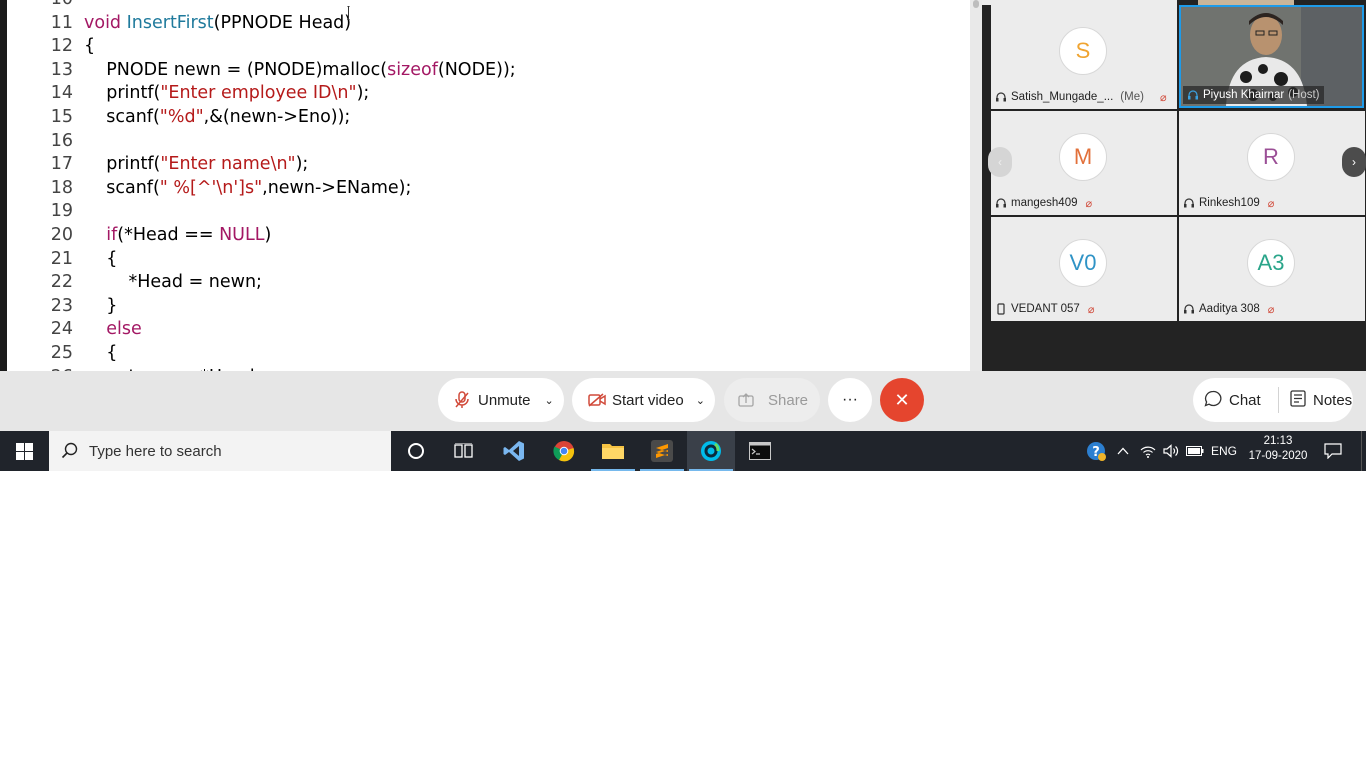 Image resolution: width=1366 pixels, height=768 pixels. I want to click on line-number: 13, so click(61, 69).